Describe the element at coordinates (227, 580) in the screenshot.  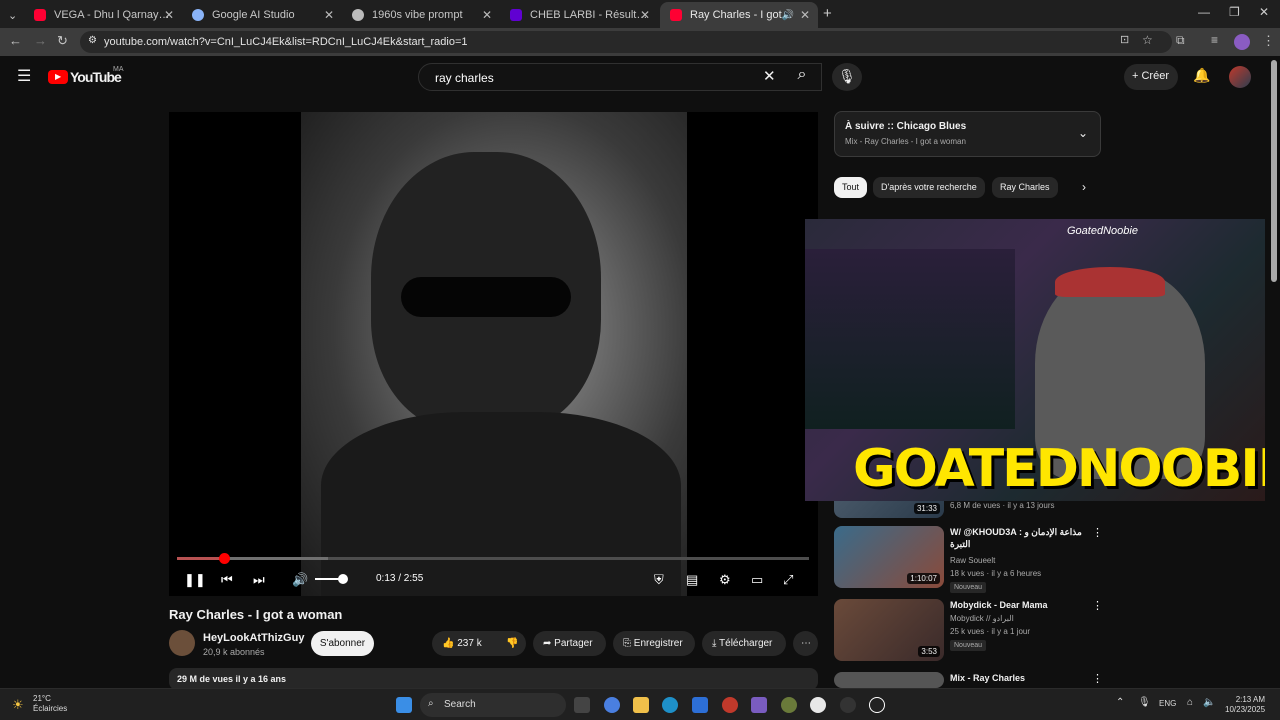
I see `previous-icon: ⏮` at that location.